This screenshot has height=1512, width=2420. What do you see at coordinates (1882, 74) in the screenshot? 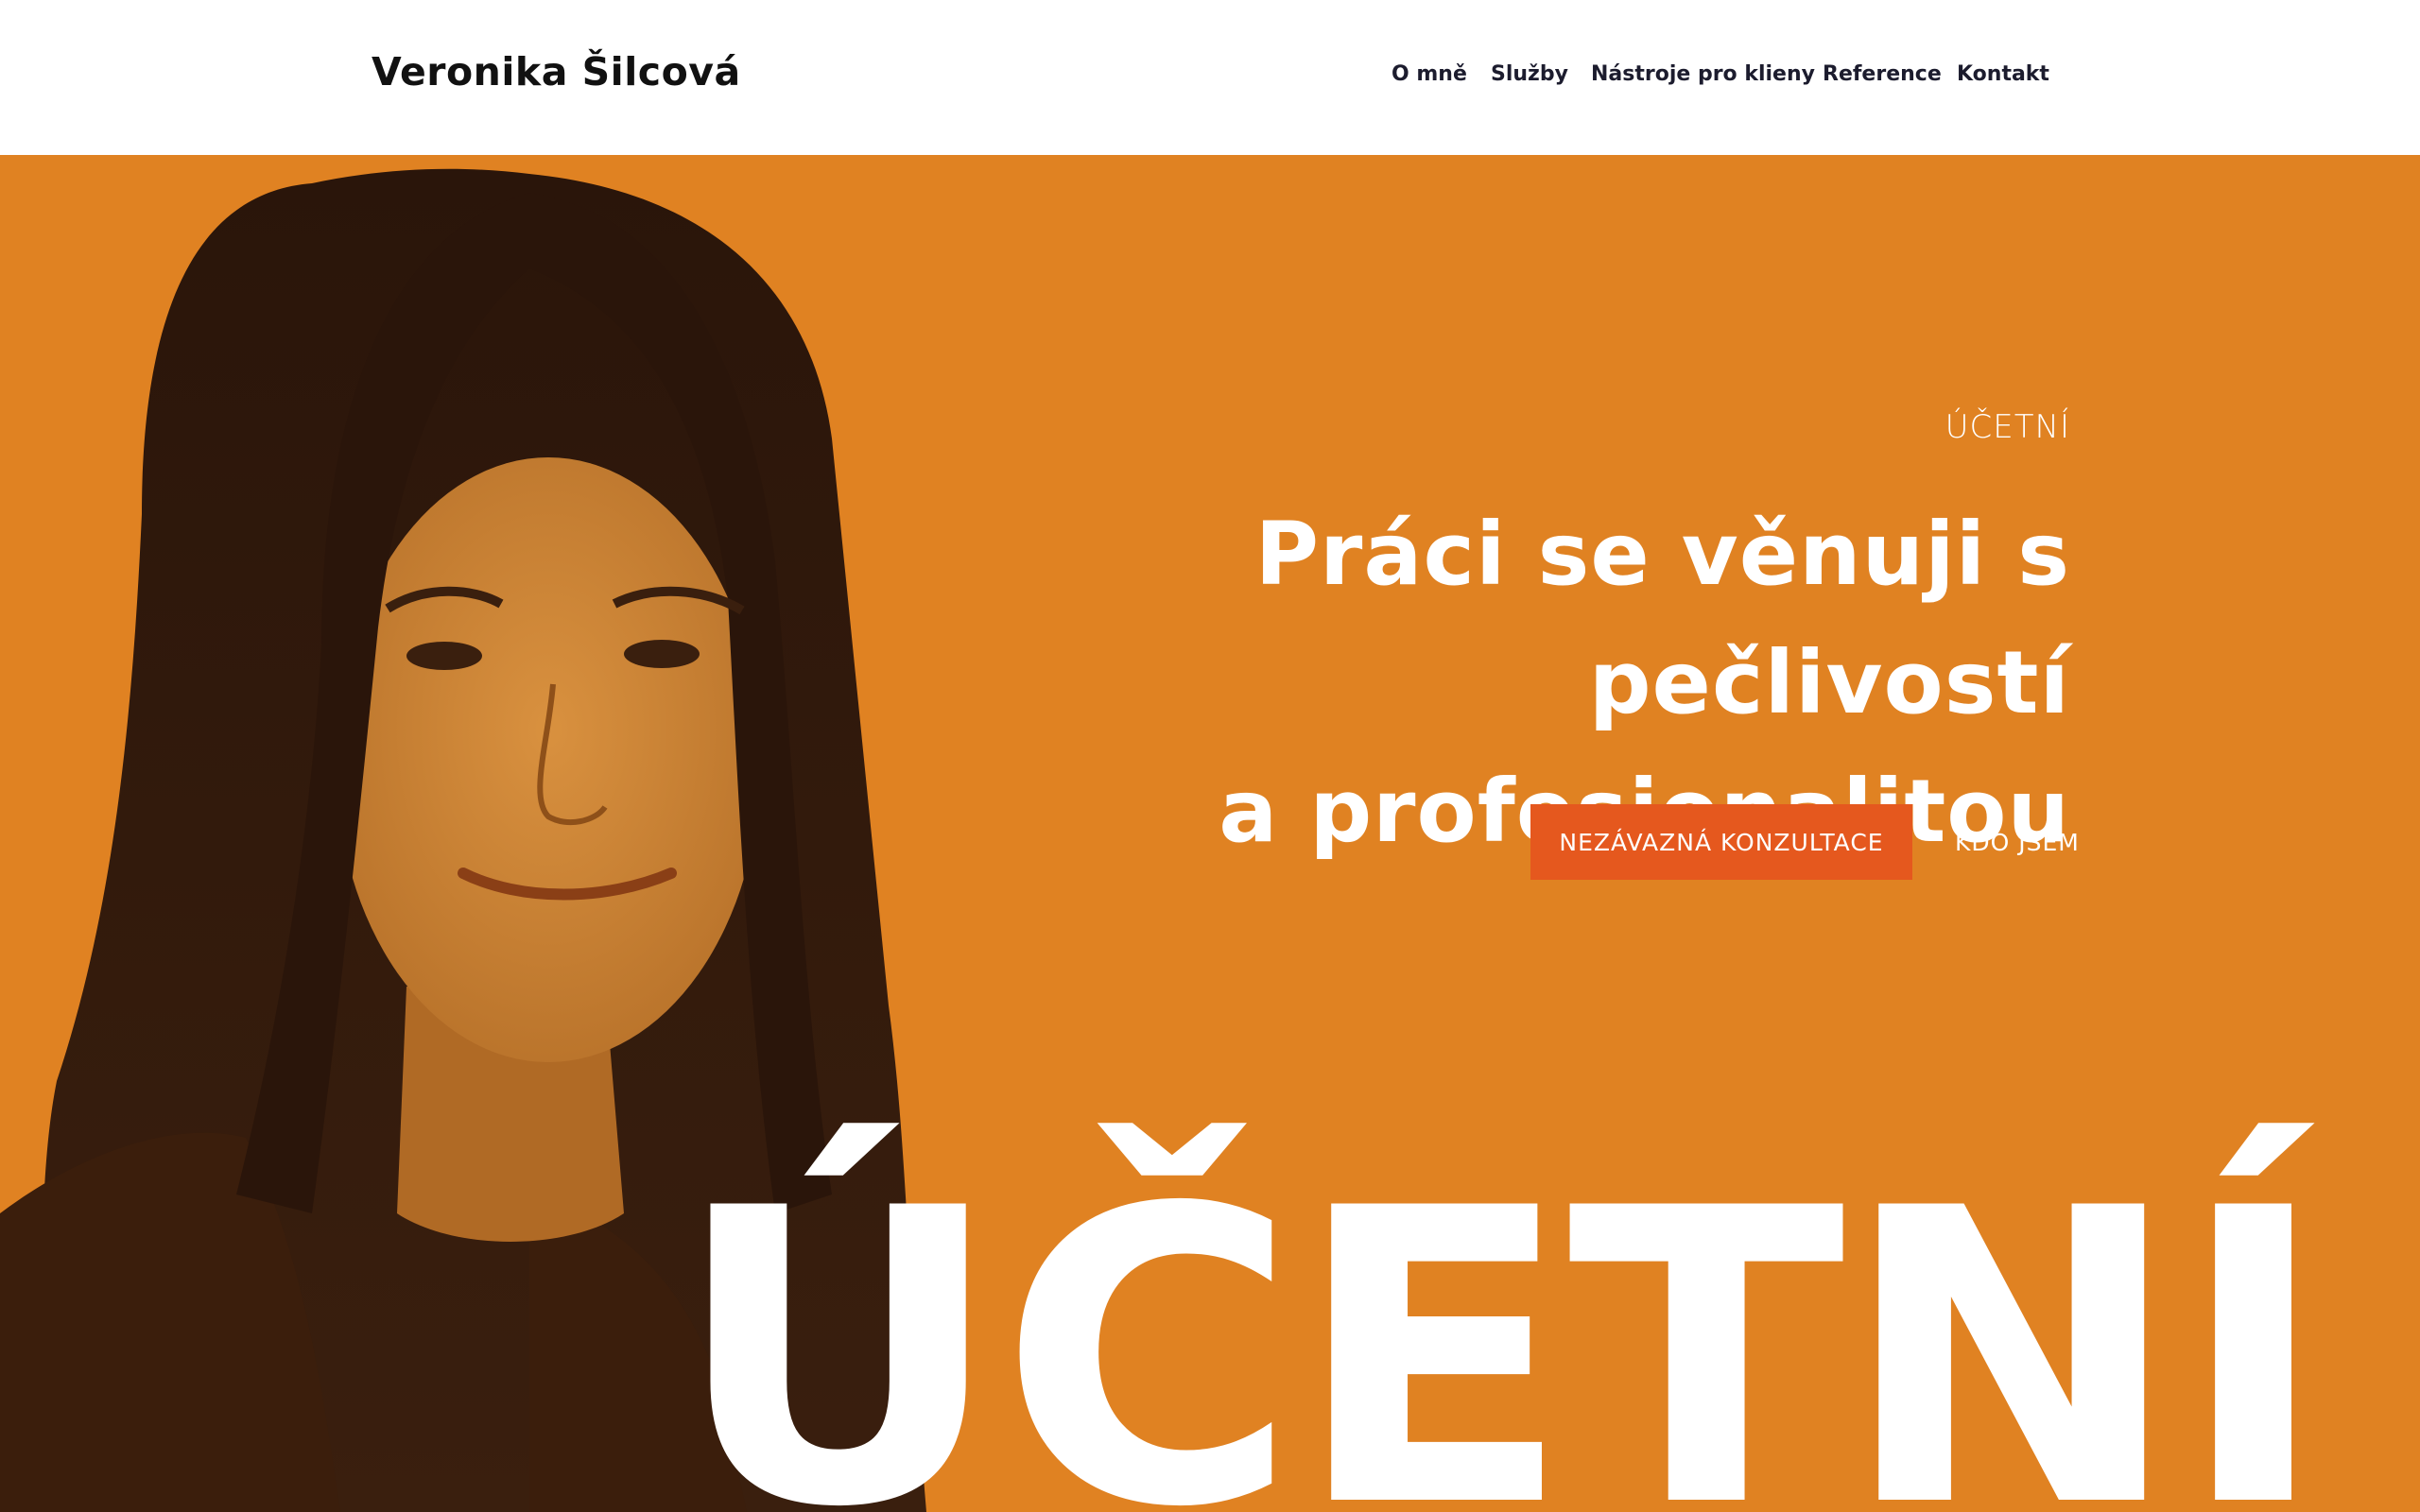
I see `nav-item-reference: Reference` at bounding box center [1882, 74].